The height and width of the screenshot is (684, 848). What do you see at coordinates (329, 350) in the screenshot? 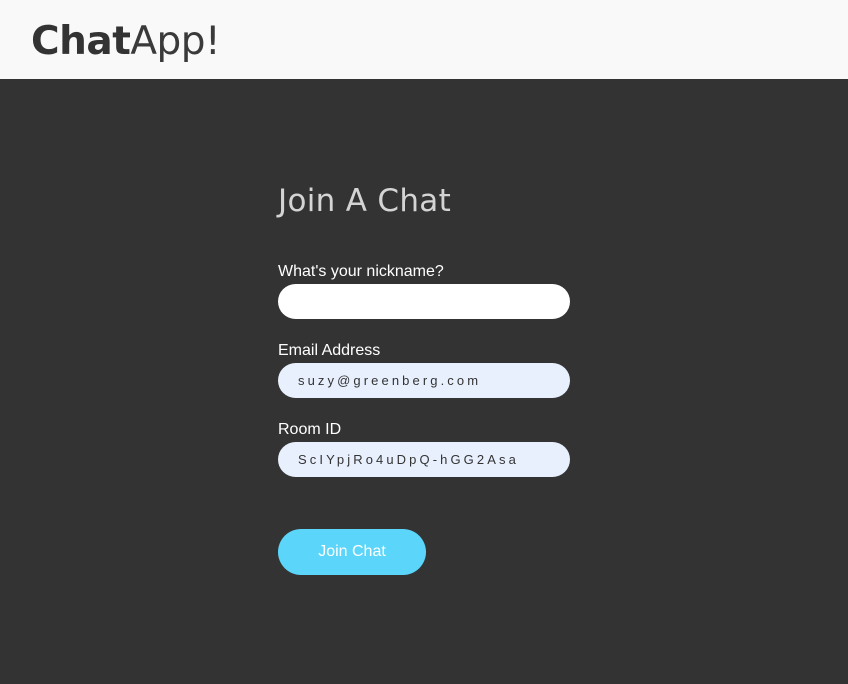
I see `email-label: Email Address` at bounding box center [329, 350].